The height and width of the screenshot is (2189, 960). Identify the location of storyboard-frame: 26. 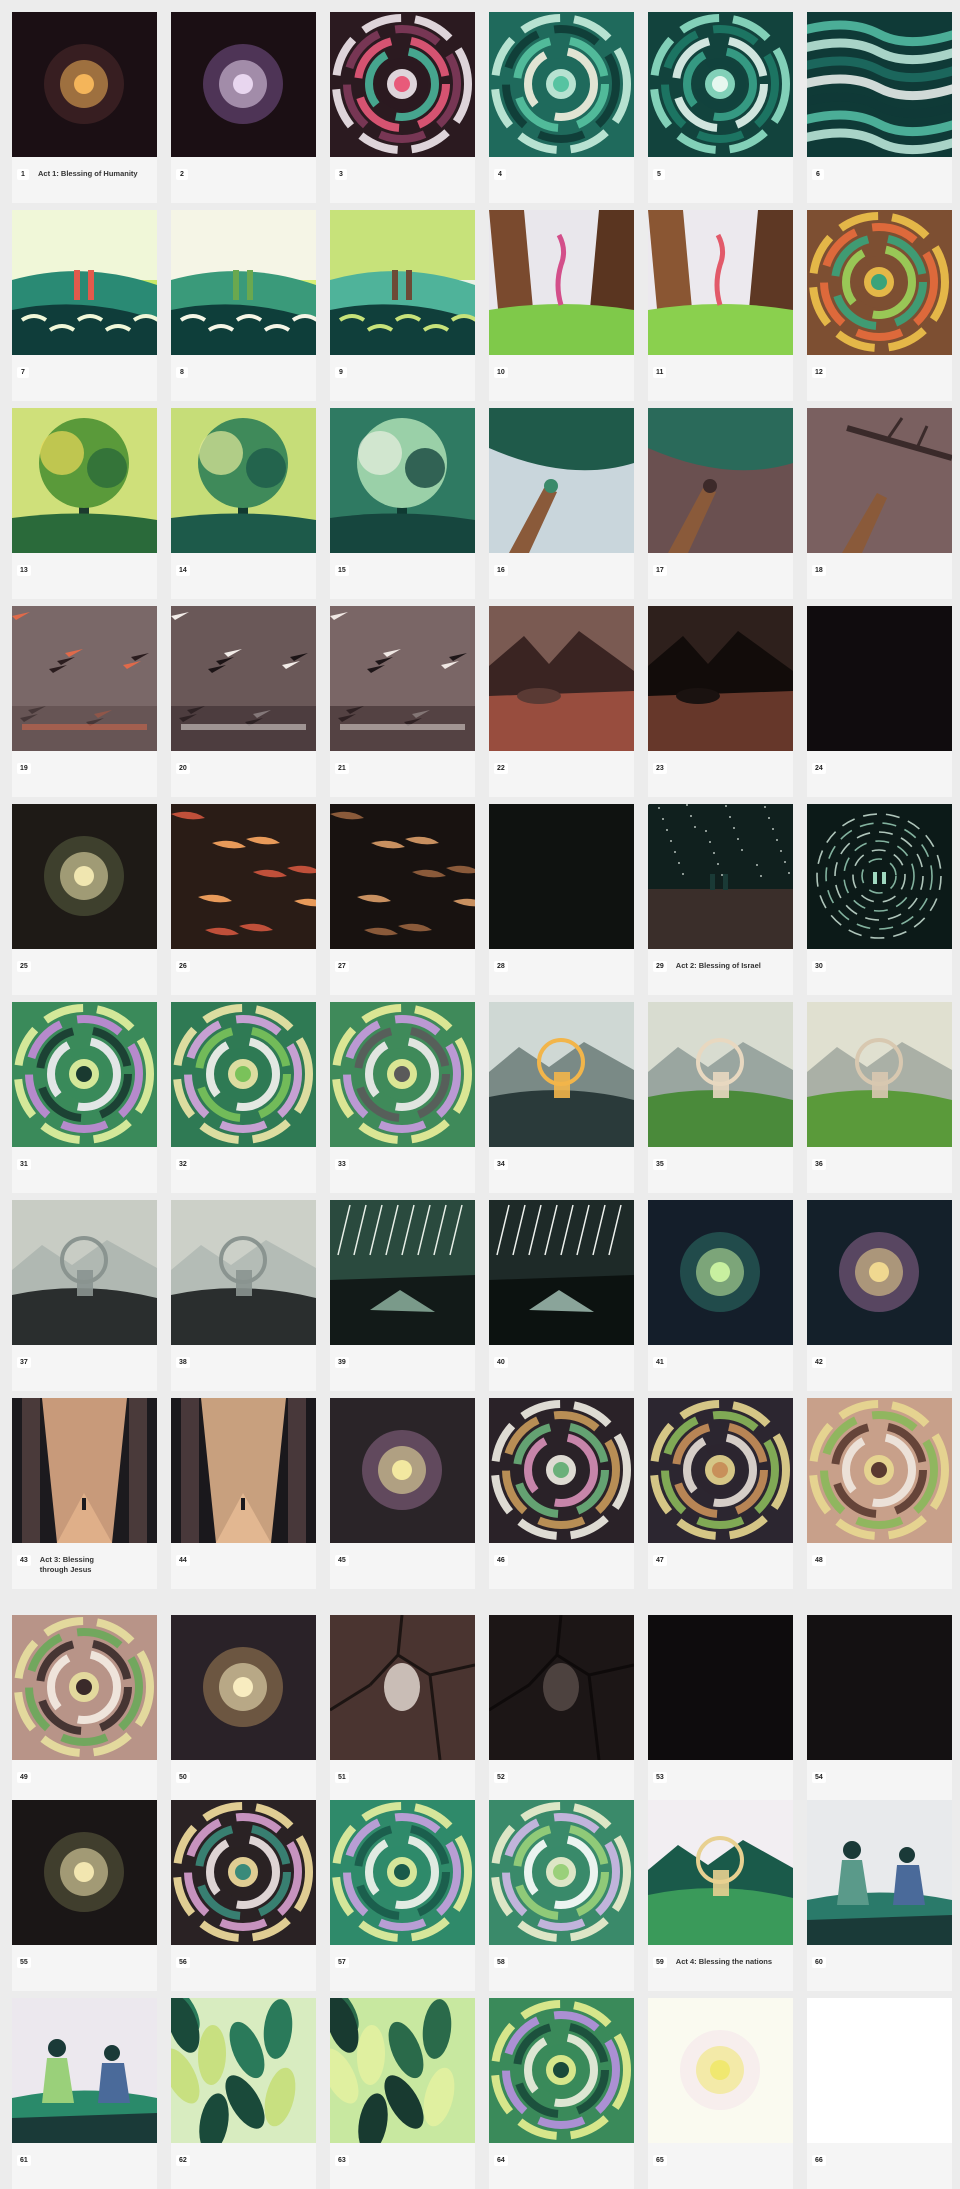
(243, 899).